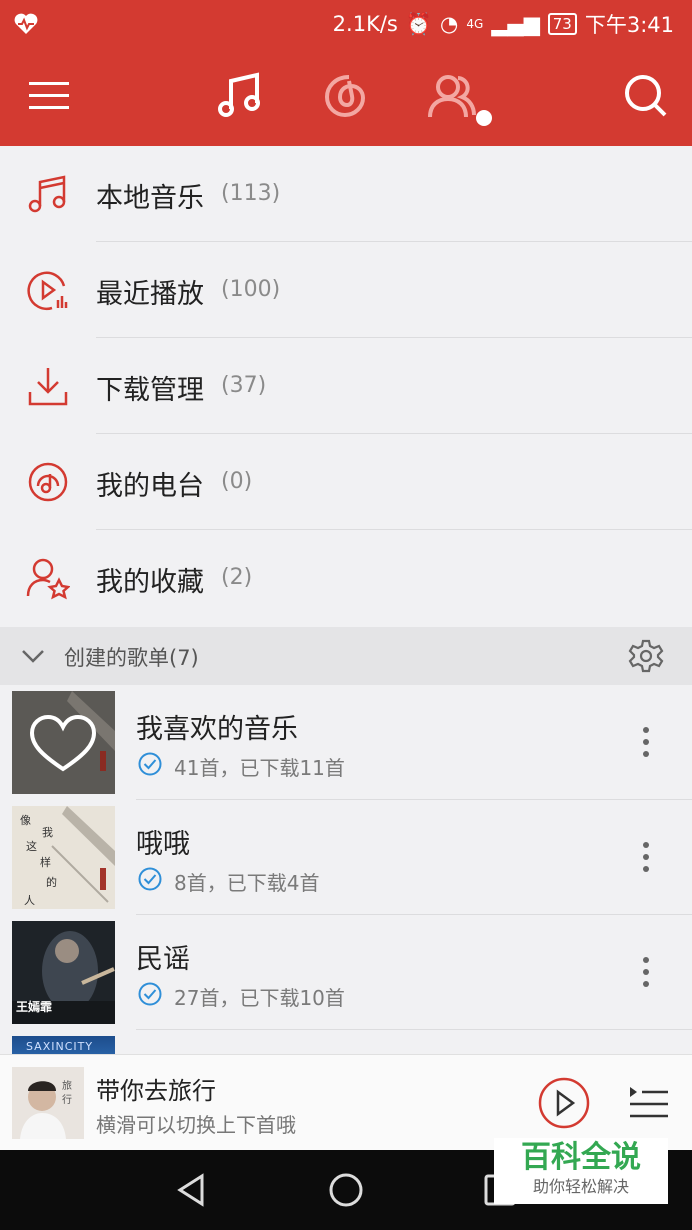 The width and height of the screenshot is (692, 1230). I want to click on playlist-name: 我喜欢的音乐, so click(217, 729).